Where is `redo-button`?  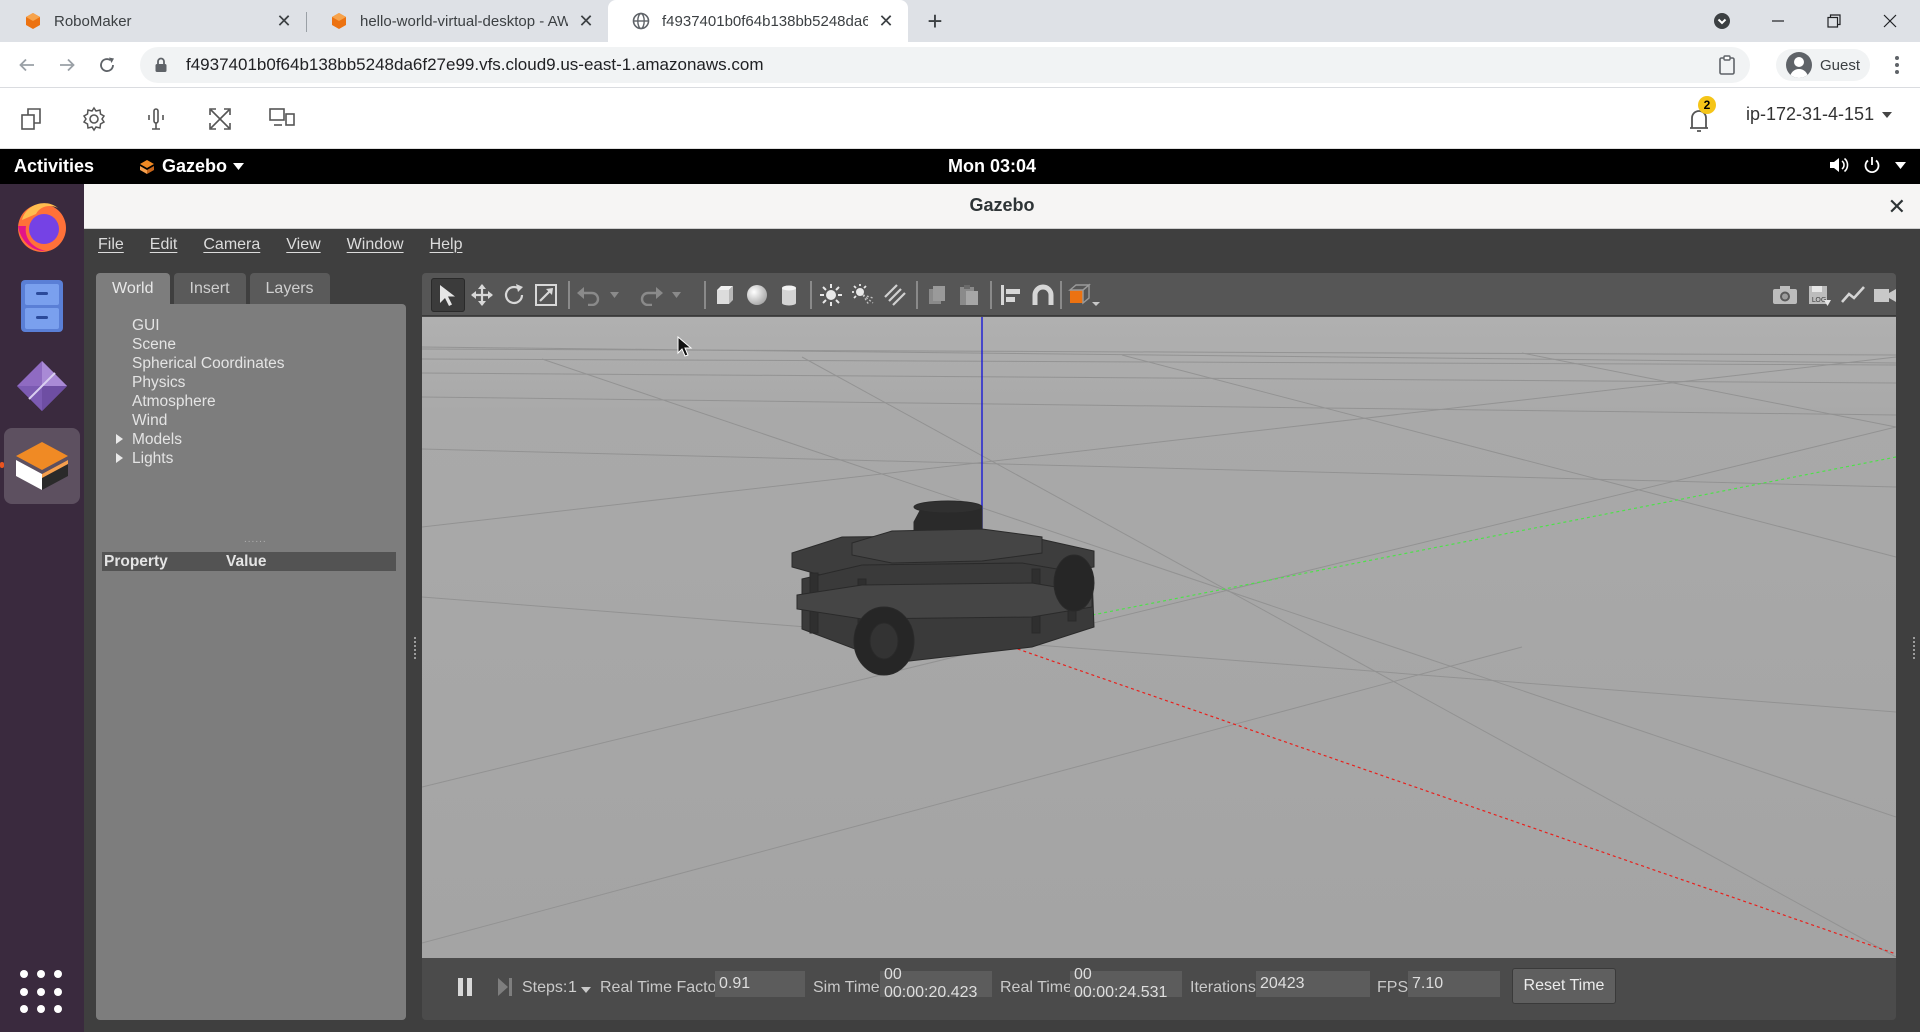
redo-button is located at coordinates (651, 295).